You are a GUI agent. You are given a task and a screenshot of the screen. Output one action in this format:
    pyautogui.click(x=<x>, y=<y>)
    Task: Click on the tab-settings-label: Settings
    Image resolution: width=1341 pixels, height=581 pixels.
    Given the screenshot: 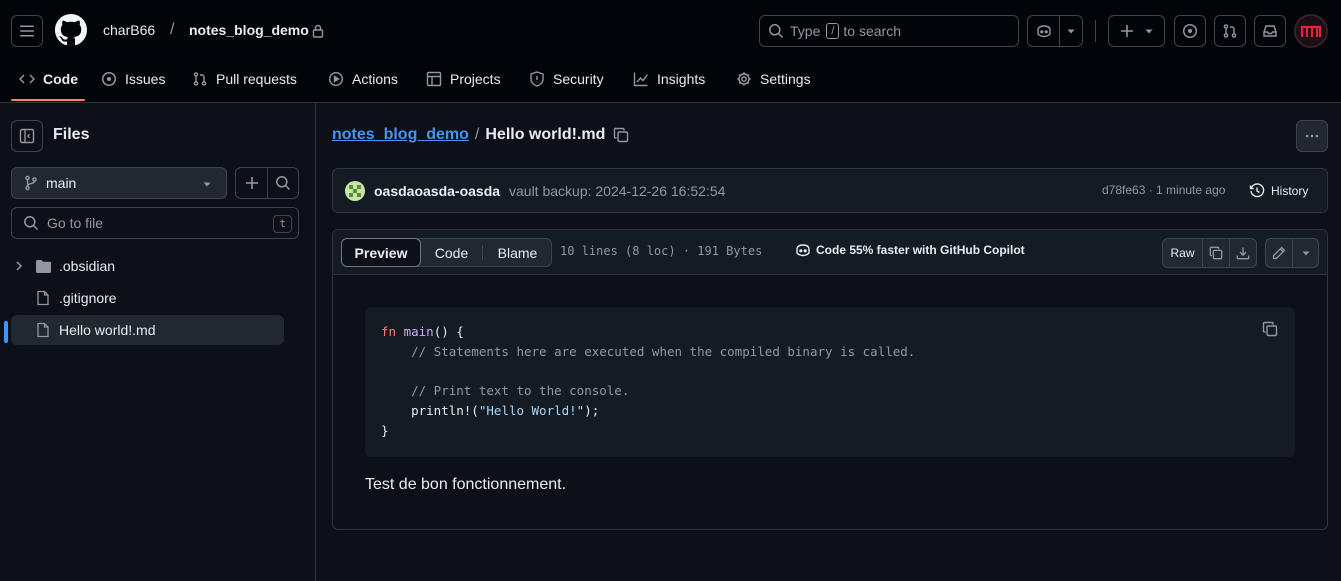 What is the action you would take?
    pyautogui.click(x=785, y=79)
    